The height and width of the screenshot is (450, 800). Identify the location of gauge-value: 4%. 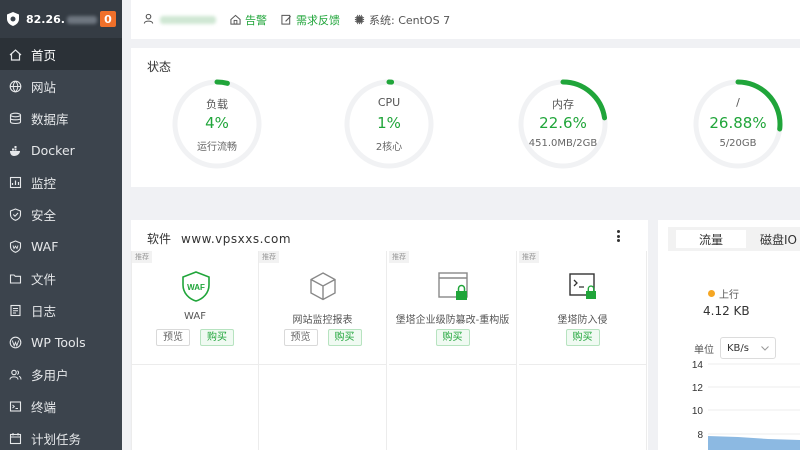
(217, 123).